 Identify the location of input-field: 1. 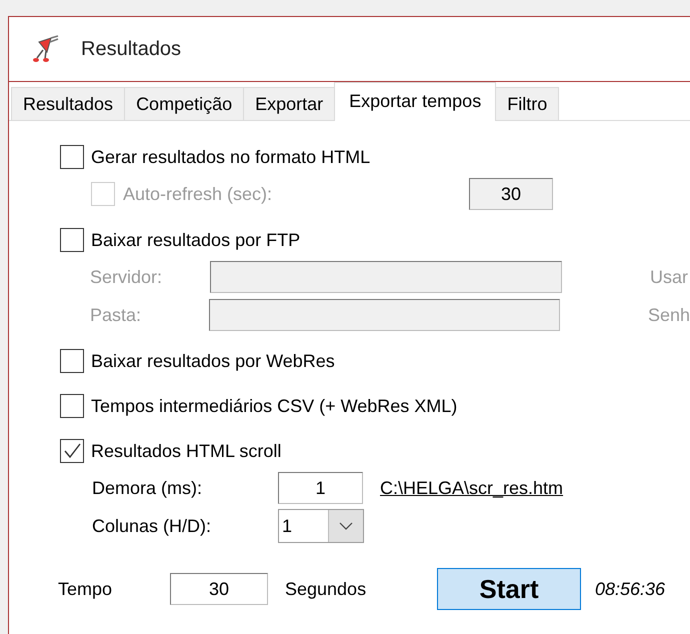
(320, 488).